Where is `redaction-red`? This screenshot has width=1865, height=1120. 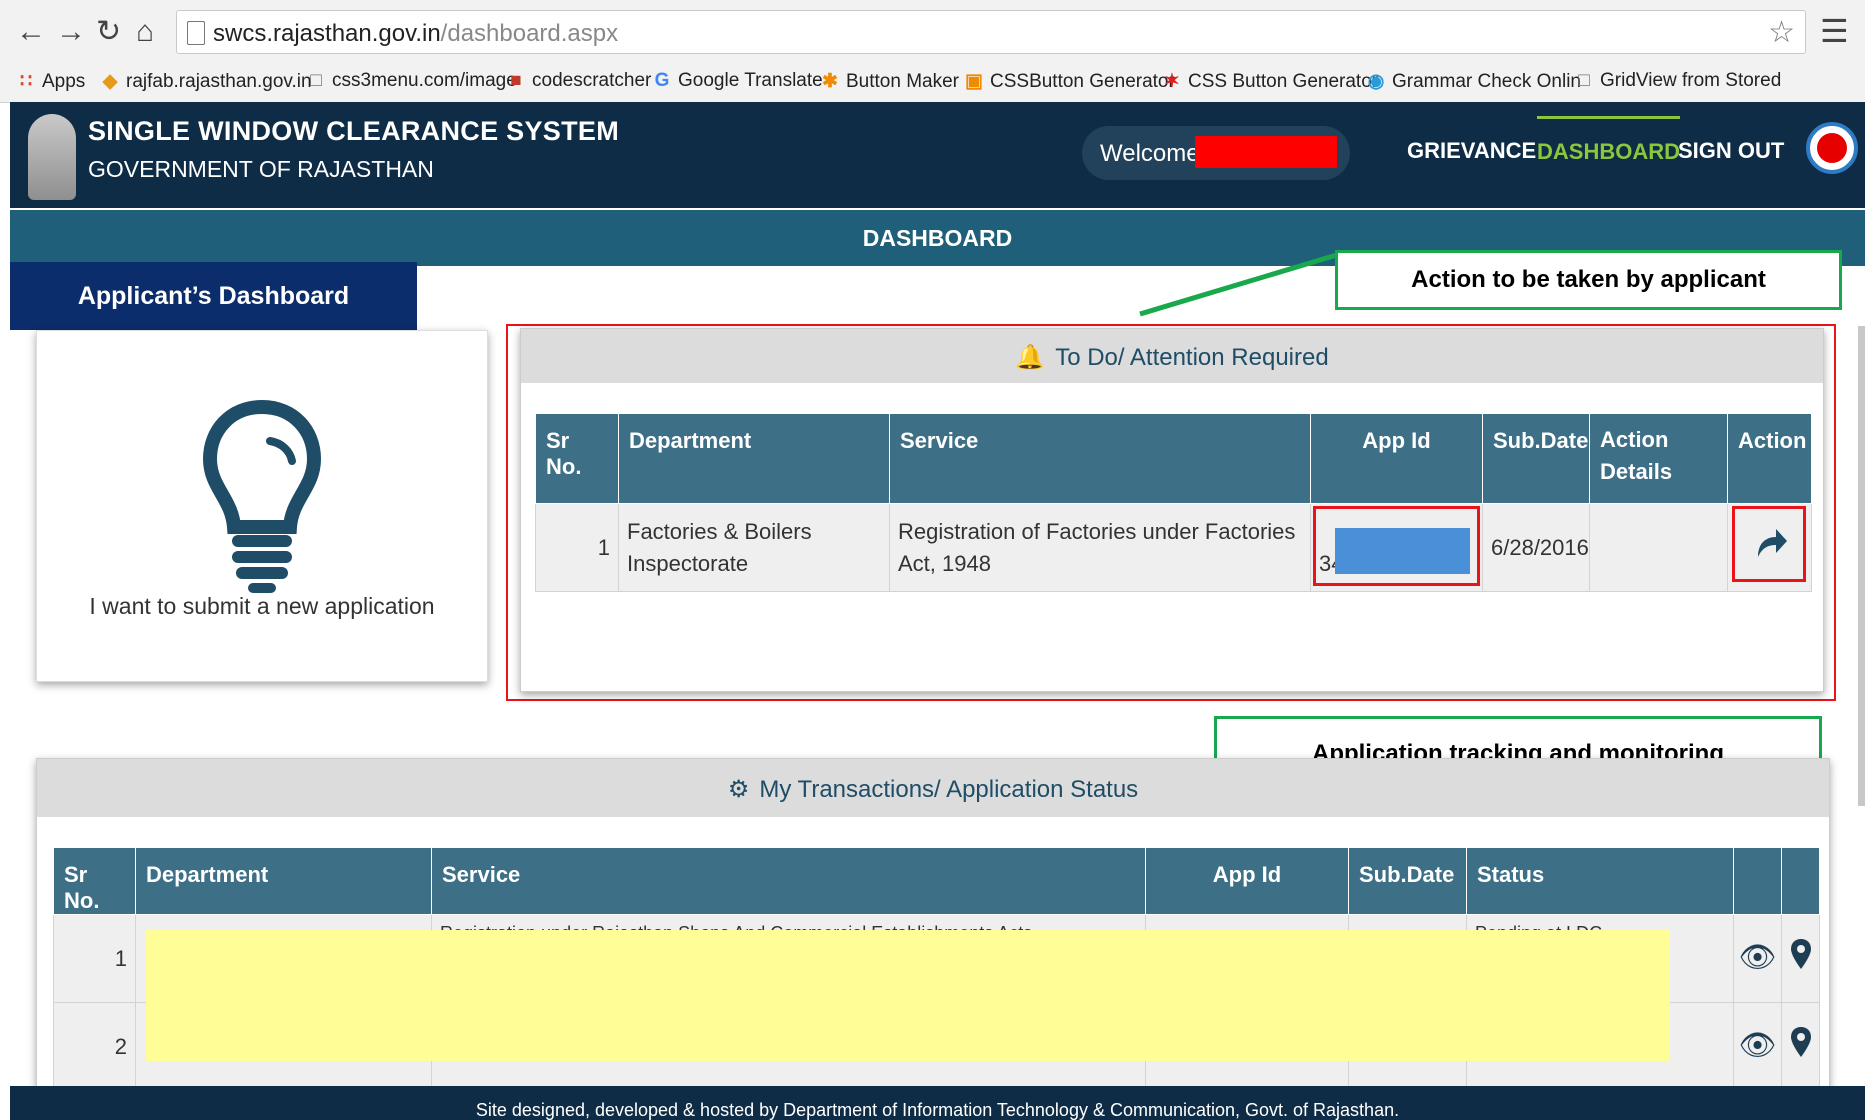
redaction-red is located at coordinates (1266, 152).